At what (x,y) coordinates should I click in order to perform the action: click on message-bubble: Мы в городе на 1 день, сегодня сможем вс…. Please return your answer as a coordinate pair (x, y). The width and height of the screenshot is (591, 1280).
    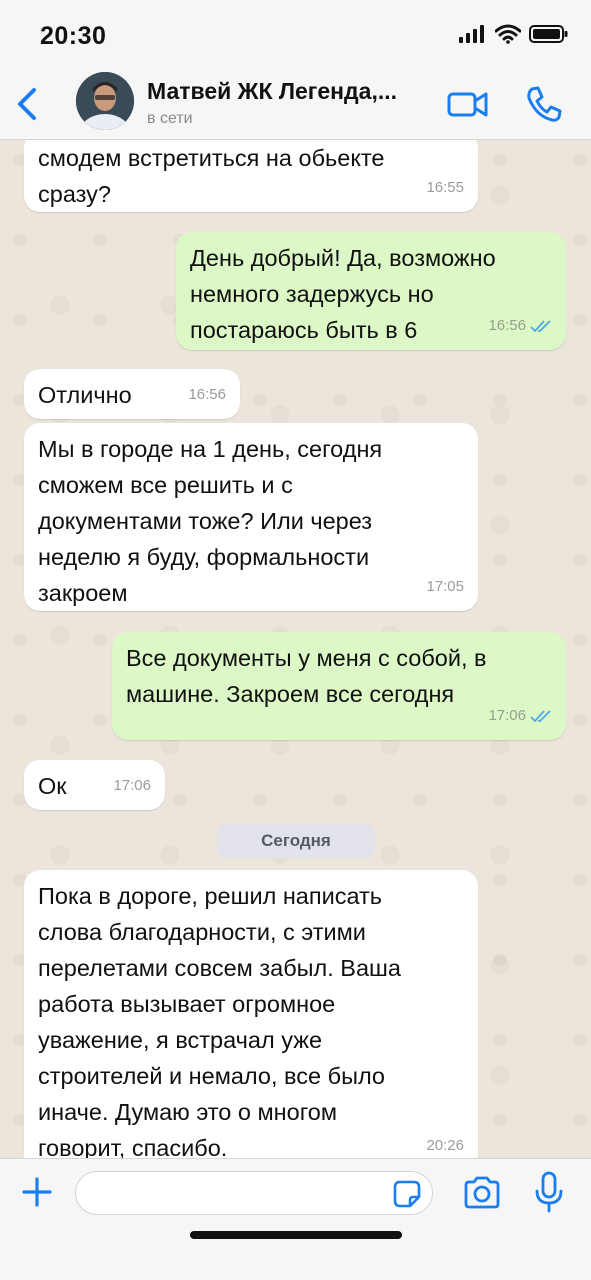
    Looking at the image, I should click on (251, 517).